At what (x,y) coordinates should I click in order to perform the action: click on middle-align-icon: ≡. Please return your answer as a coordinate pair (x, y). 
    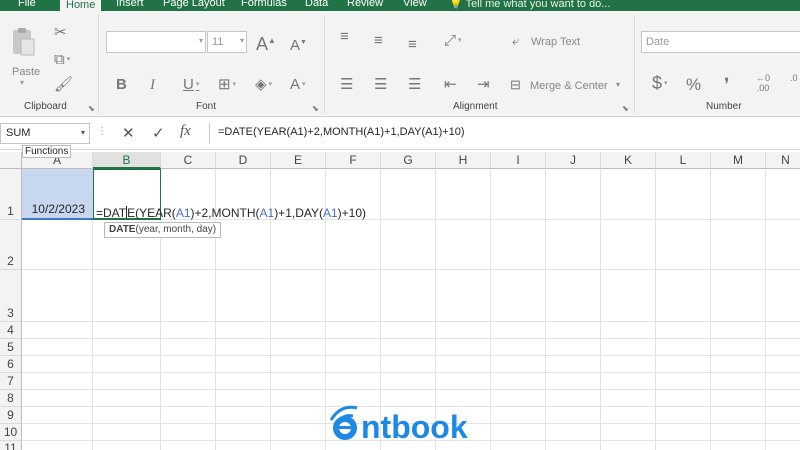
    Looking at the image, I should click on (378, 41).